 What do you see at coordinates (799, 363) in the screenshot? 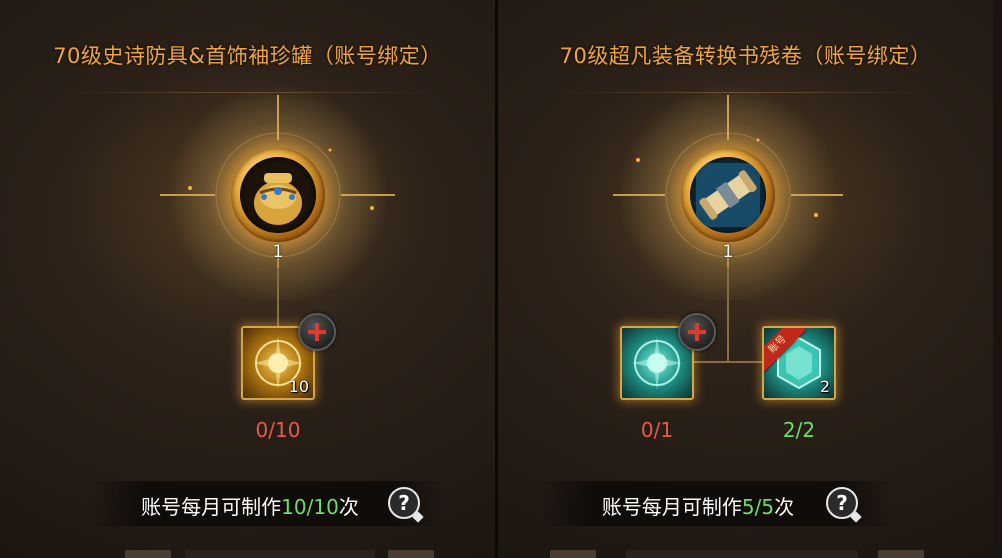
I see `material-slot-teal-crystal: 账号 2` at bounding box center [799, 363].